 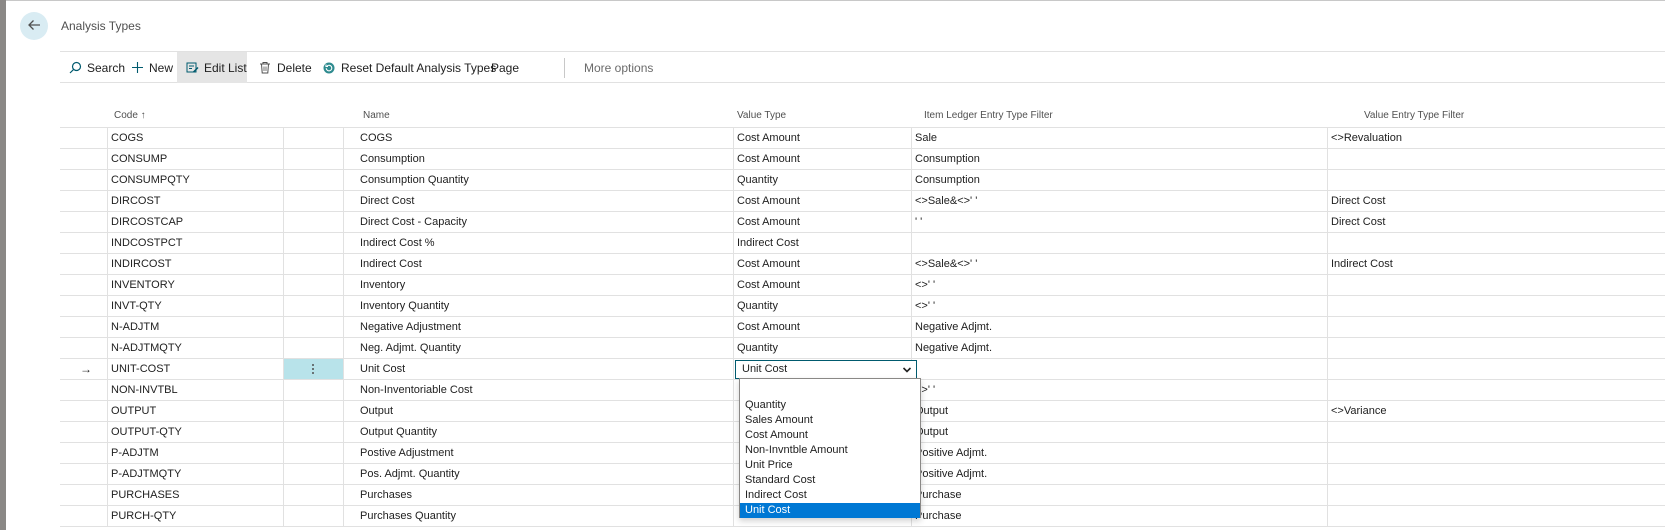 What do you see at coordinates (830, 420) in the screenshot?
I see `dropdown-option: Sales Amount` at bounding box center [830, 420].